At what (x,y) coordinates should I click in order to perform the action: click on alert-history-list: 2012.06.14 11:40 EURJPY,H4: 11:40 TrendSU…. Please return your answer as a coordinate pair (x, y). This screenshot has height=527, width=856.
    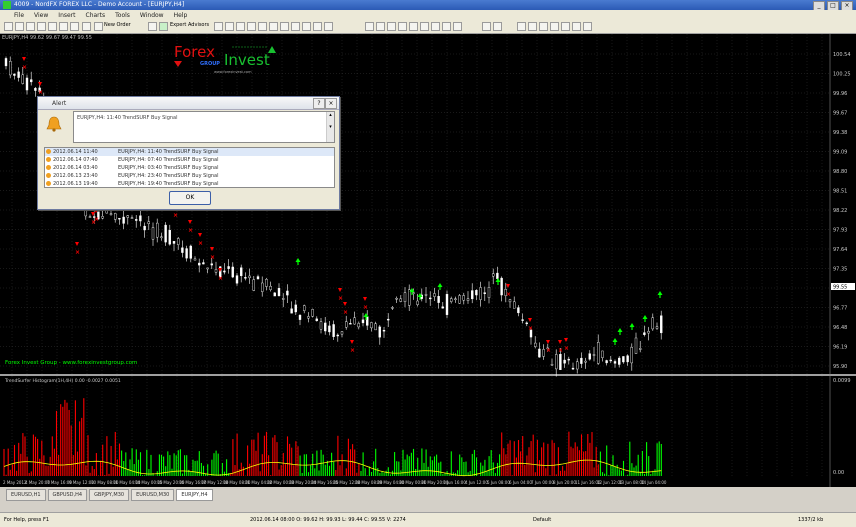
    Looking at the image, I should click on (189, 167).